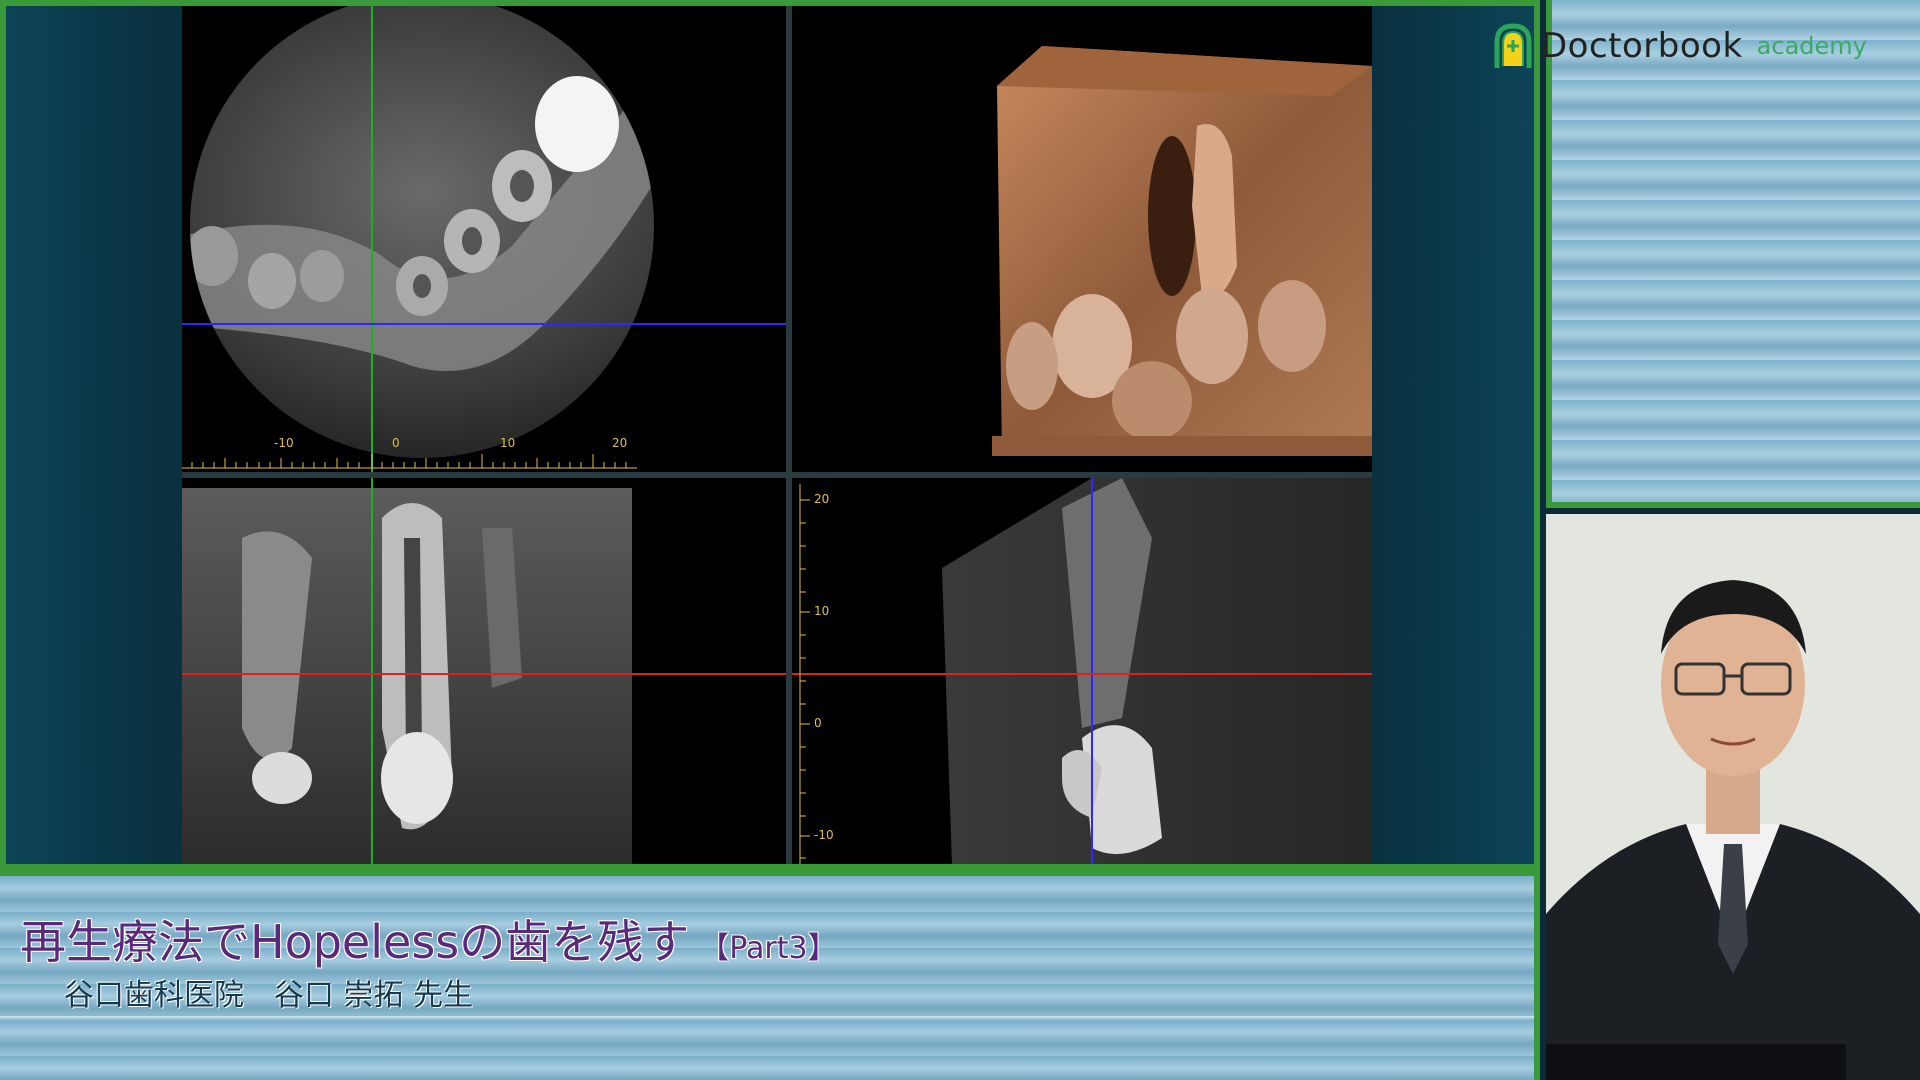  What do you see at coordinates (818, 723) in the screenshot?
I see `sagittal-tick-label: 0` at bounding box center [818, 723].